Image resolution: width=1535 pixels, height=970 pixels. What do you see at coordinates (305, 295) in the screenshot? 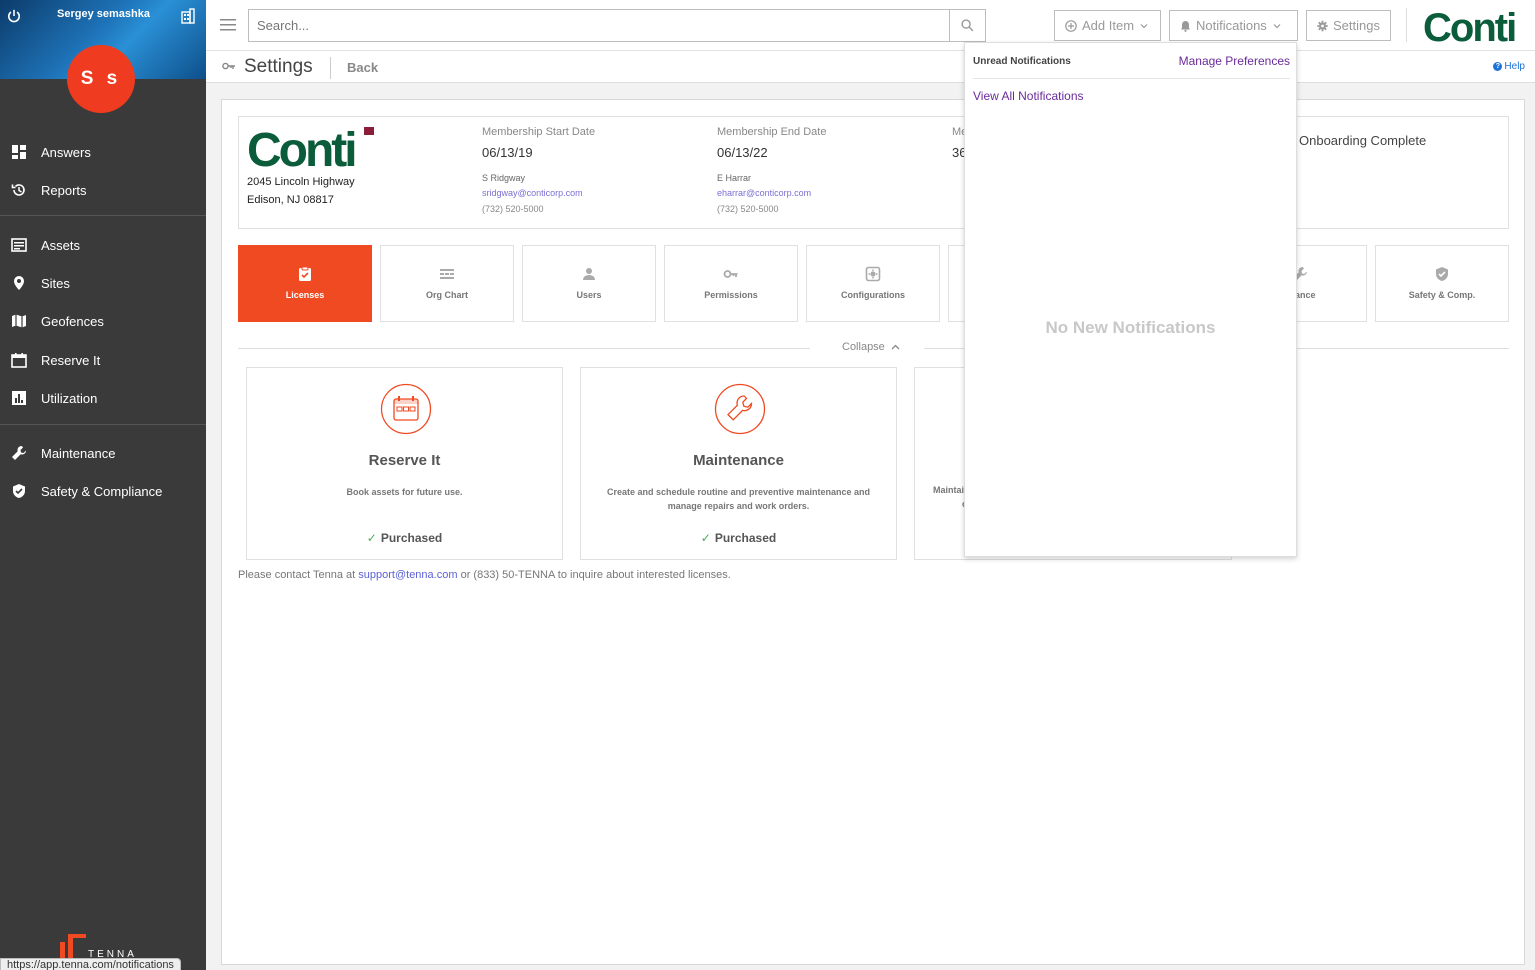
I see `tile-label: Licenses` at bounding box center [305, 295].